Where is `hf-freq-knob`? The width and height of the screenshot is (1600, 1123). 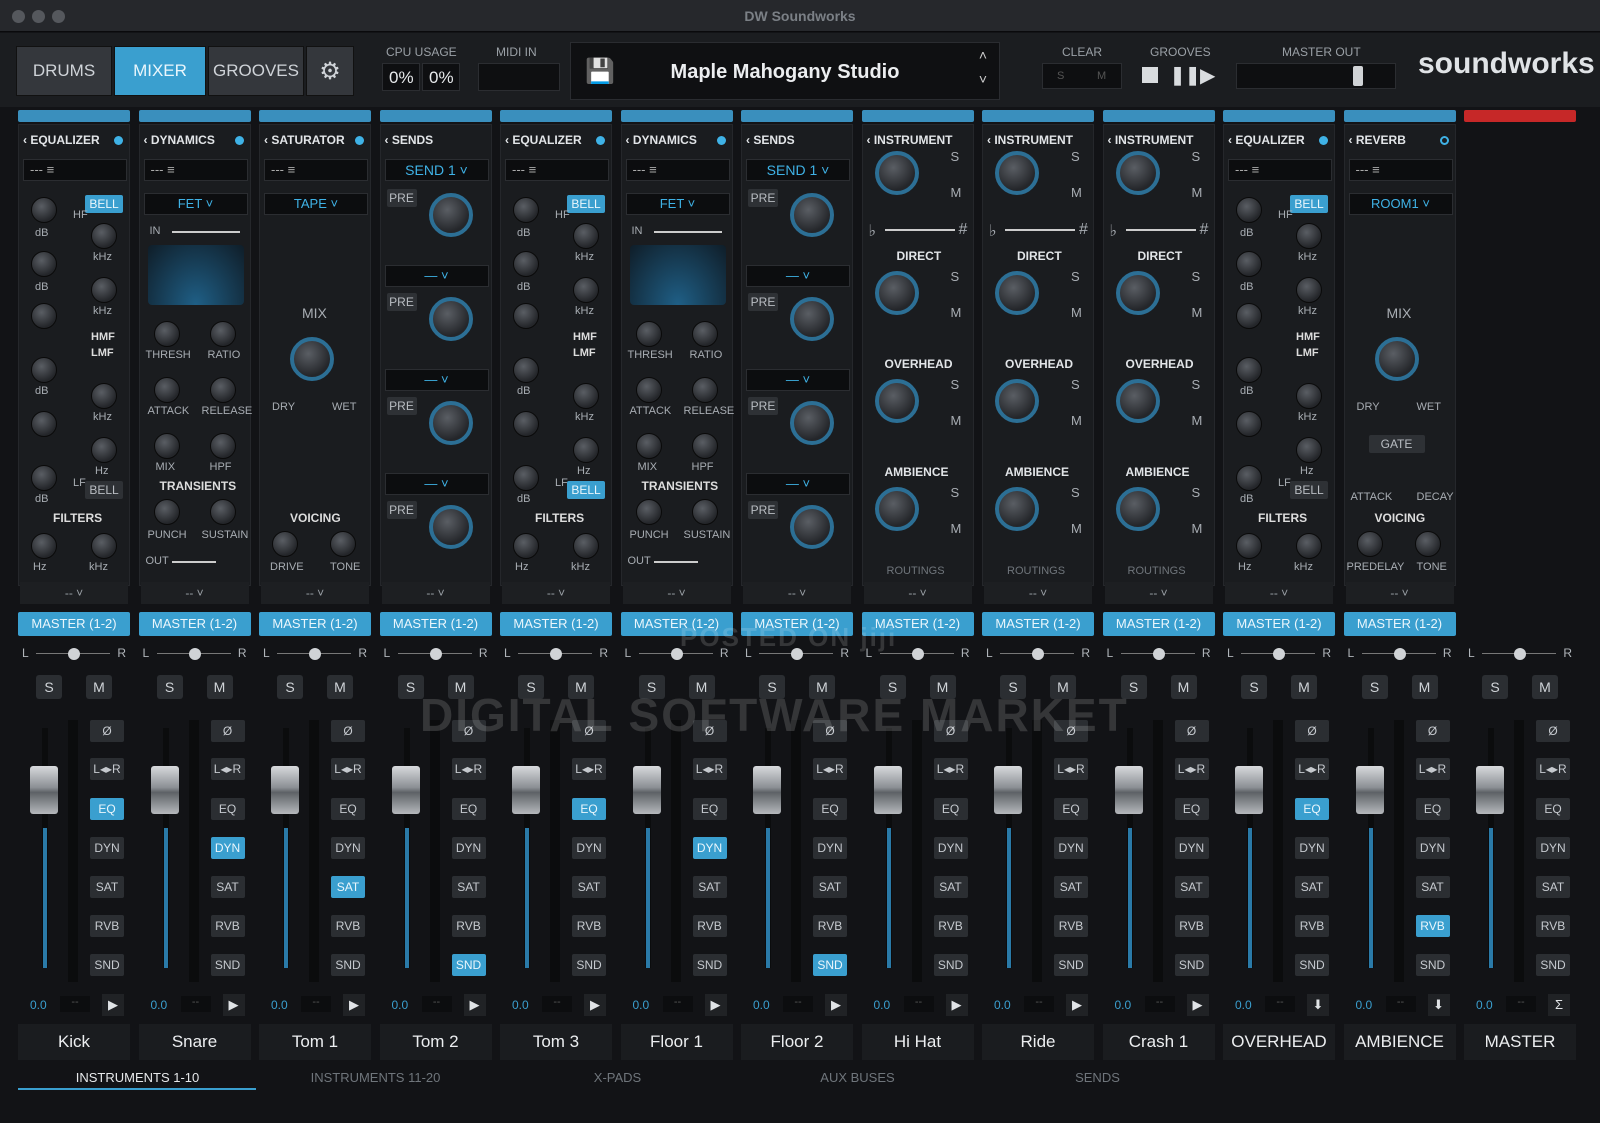
hf-freq-knob is located at coordinates (104, 236).